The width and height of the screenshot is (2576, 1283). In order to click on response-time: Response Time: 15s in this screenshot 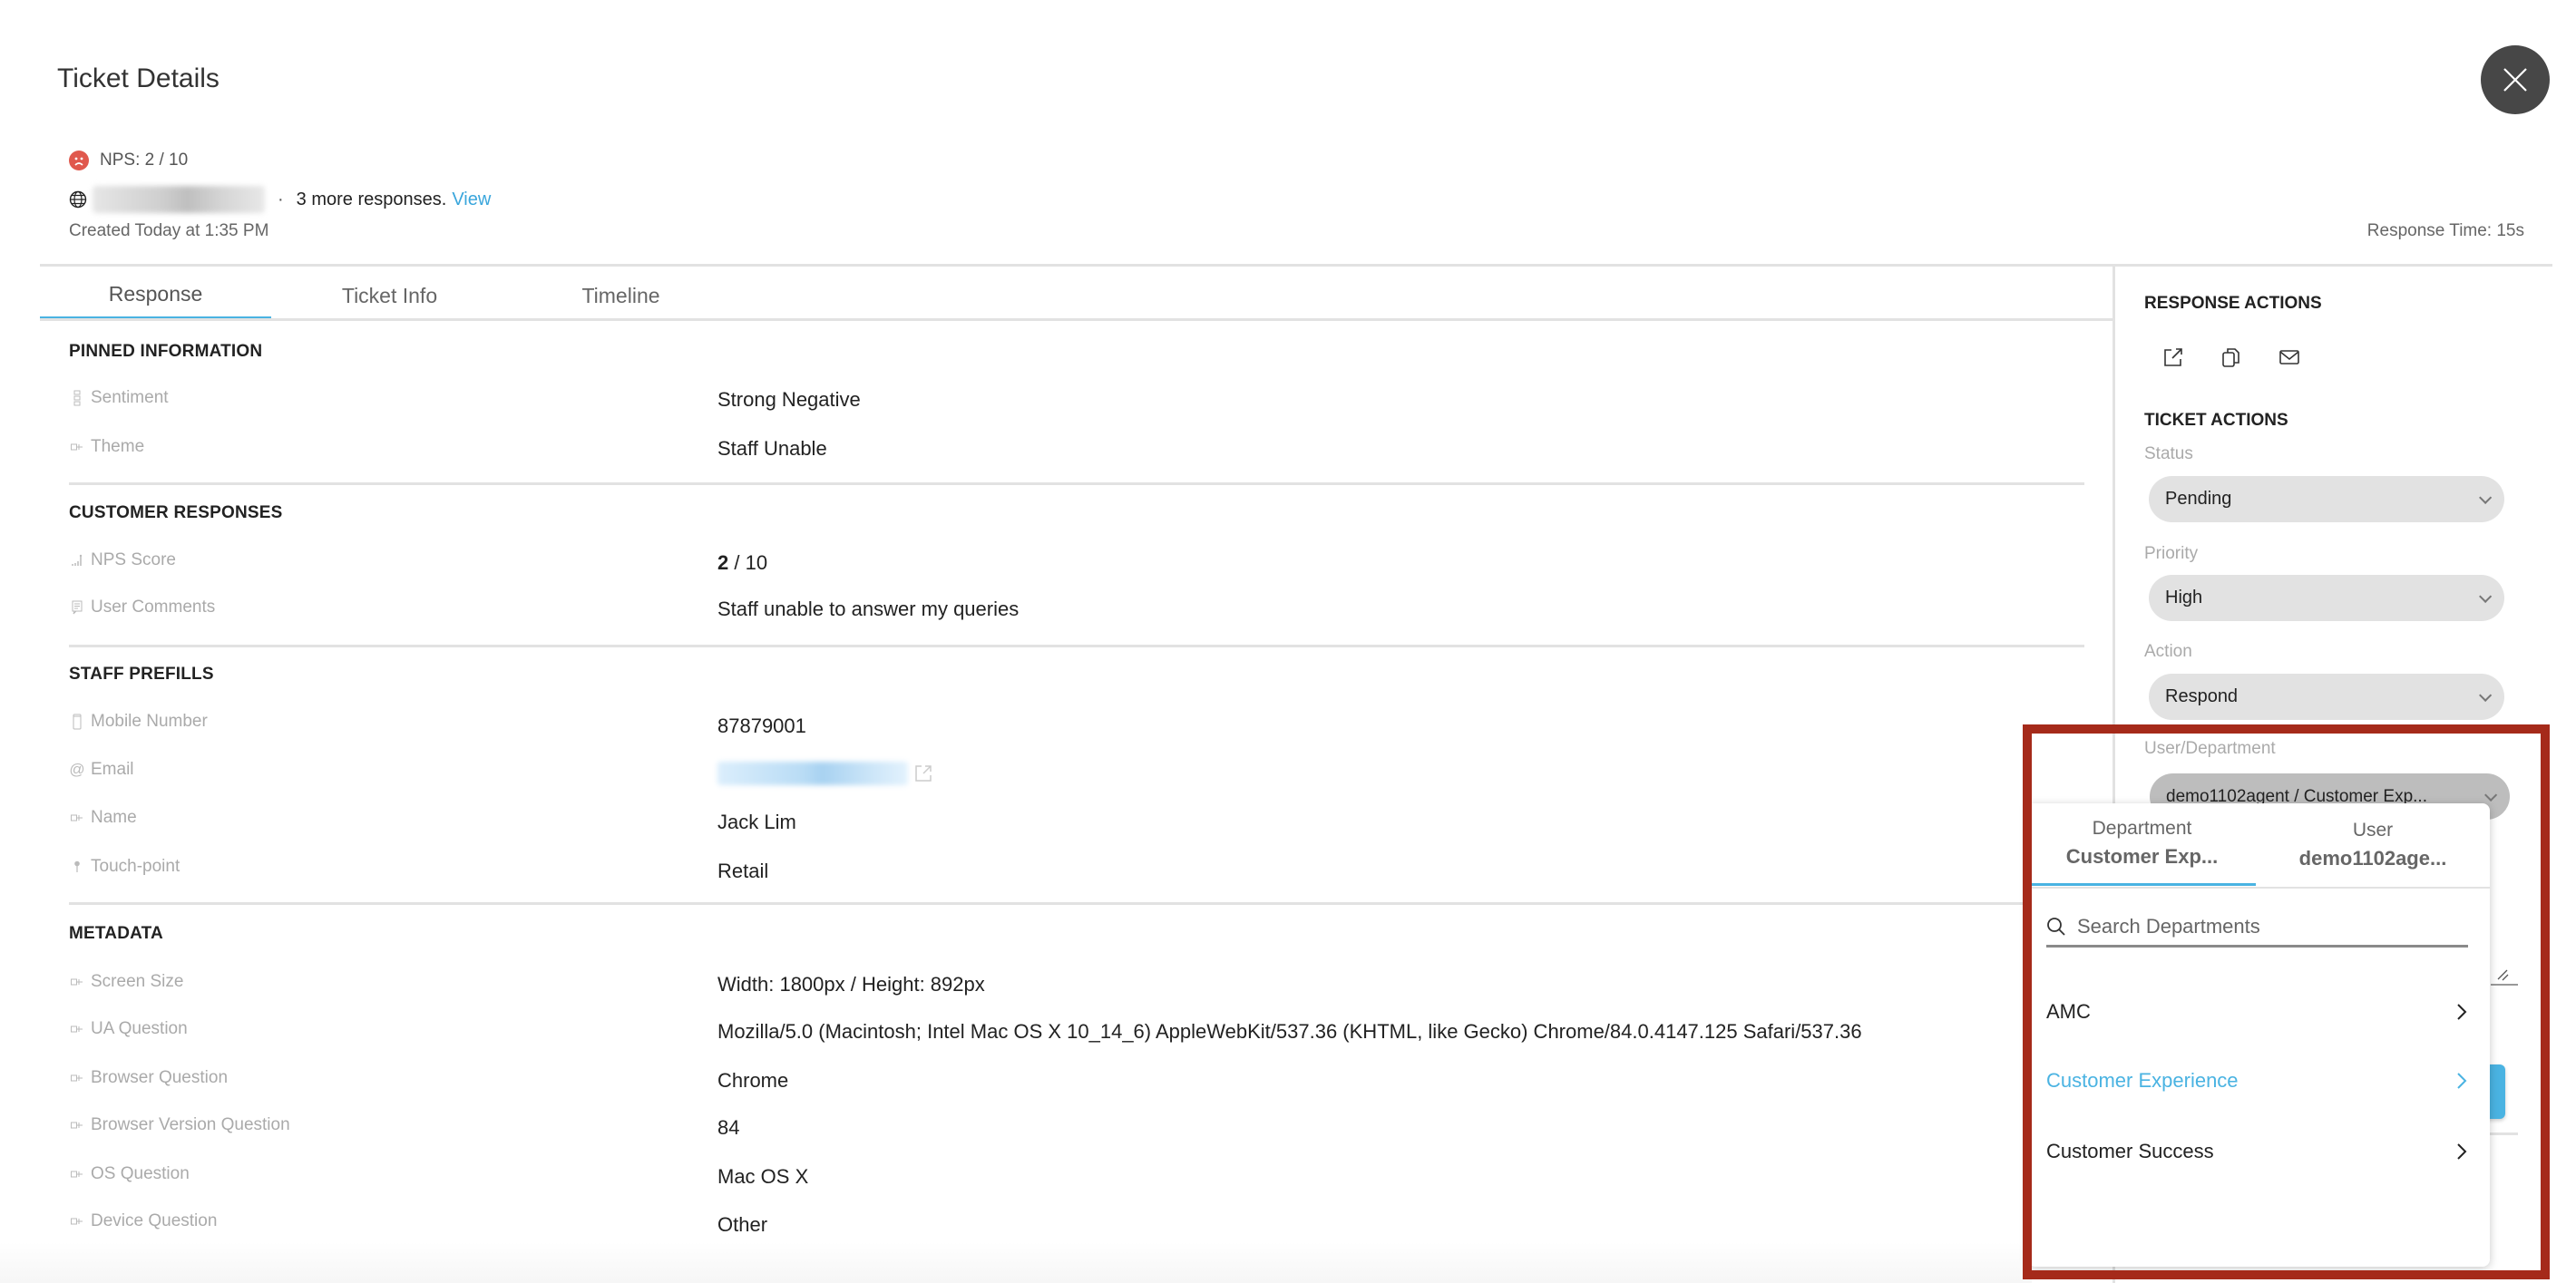, I will do `click(2445, 230)`.